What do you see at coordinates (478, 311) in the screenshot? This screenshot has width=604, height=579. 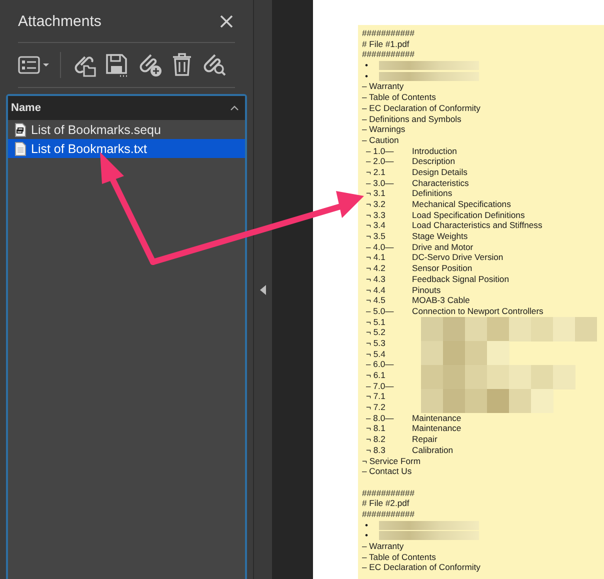 I see `section-title: Connection to Newport Controllers` at bounding box center [478, 311].